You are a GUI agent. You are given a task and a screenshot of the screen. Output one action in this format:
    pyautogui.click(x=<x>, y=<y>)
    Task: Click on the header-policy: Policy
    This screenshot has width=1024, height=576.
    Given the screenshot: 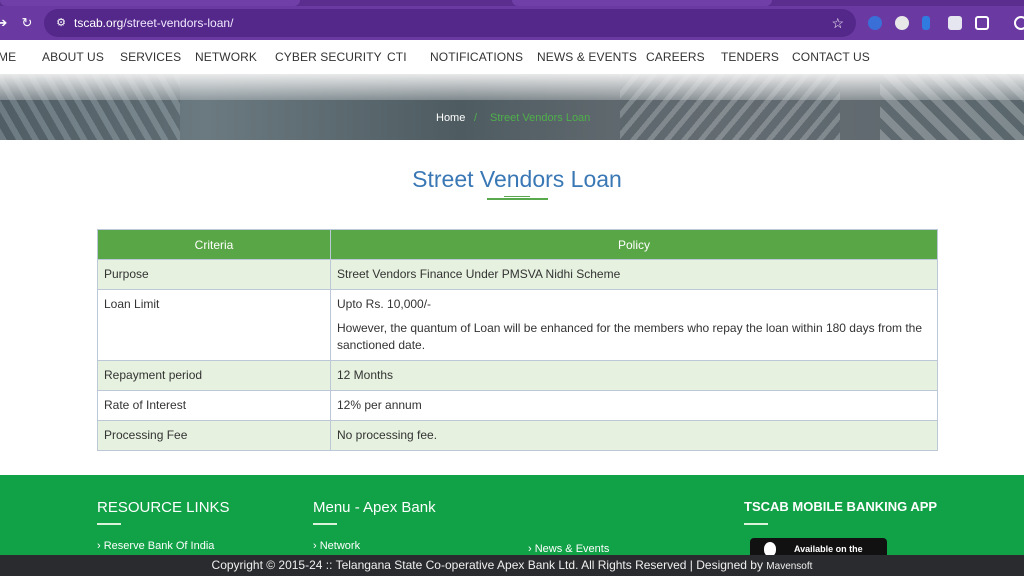 What is the action you would take?
    pyautogui.click(x=634, y=244)
    